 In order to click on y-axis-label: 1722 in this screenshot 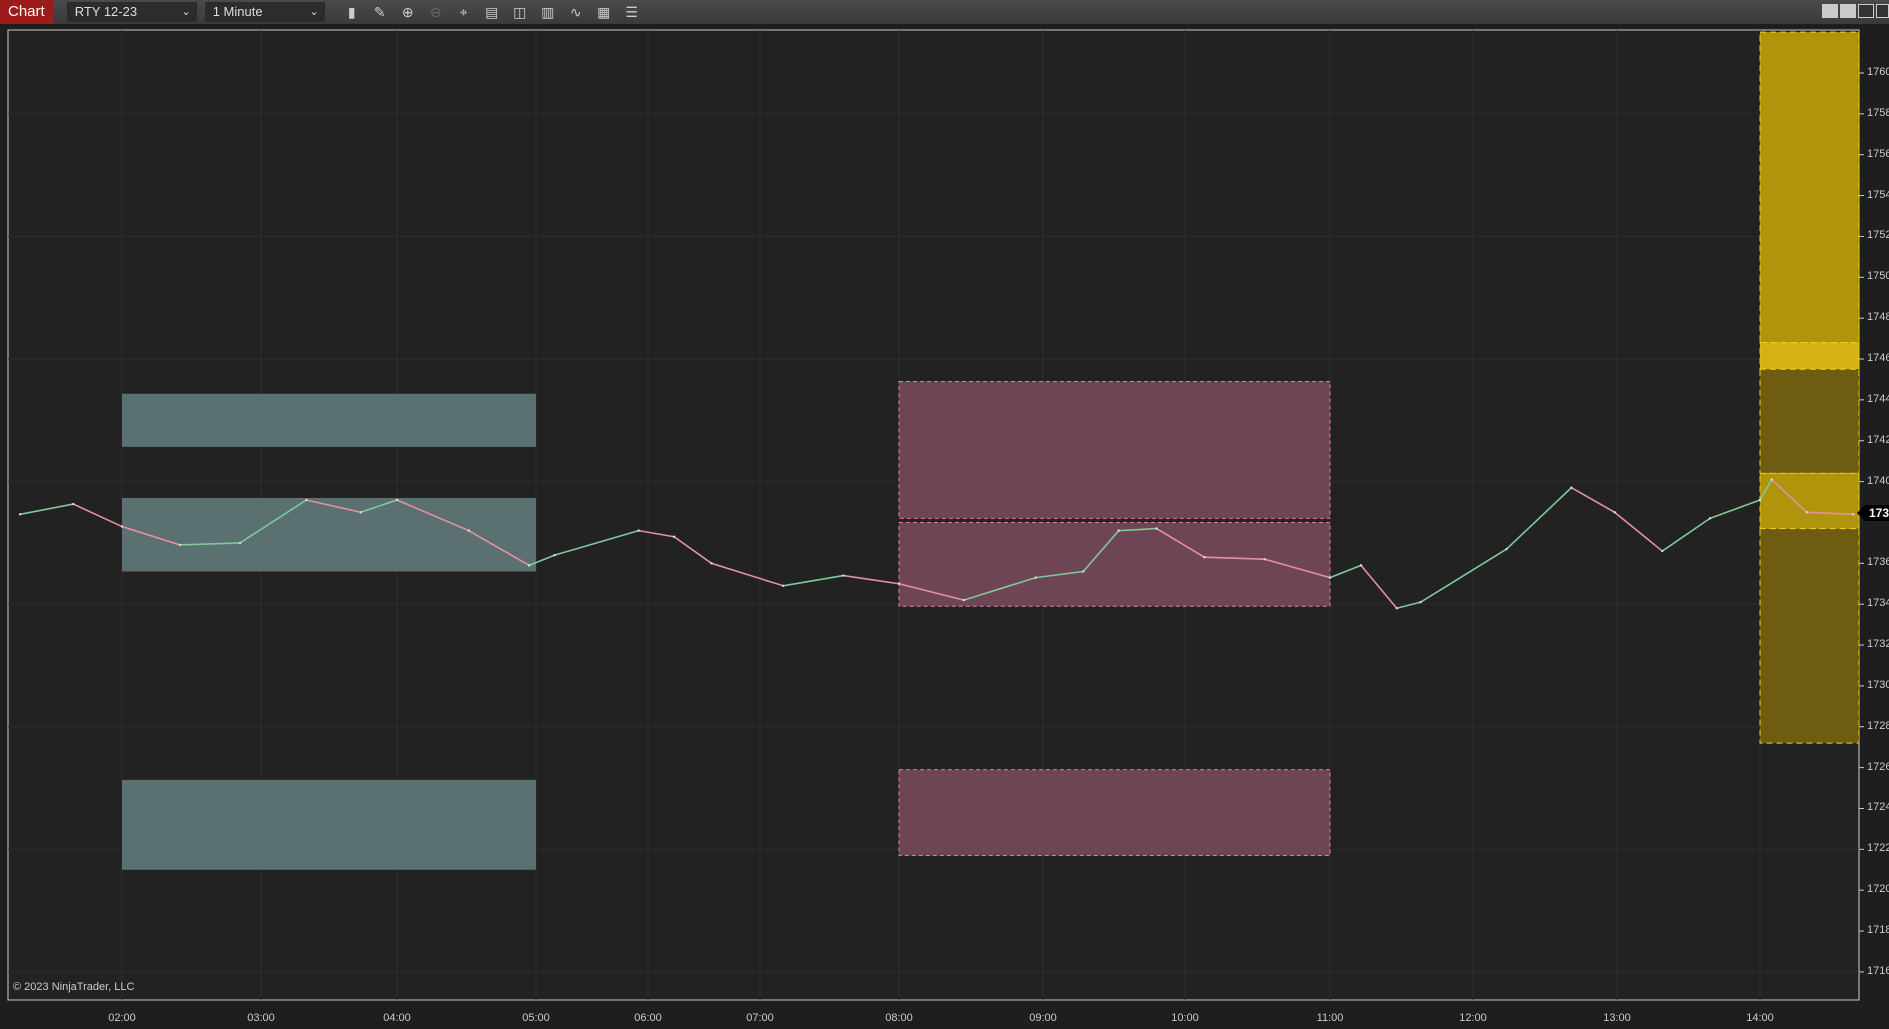, I will do `click(1878, 848)`.